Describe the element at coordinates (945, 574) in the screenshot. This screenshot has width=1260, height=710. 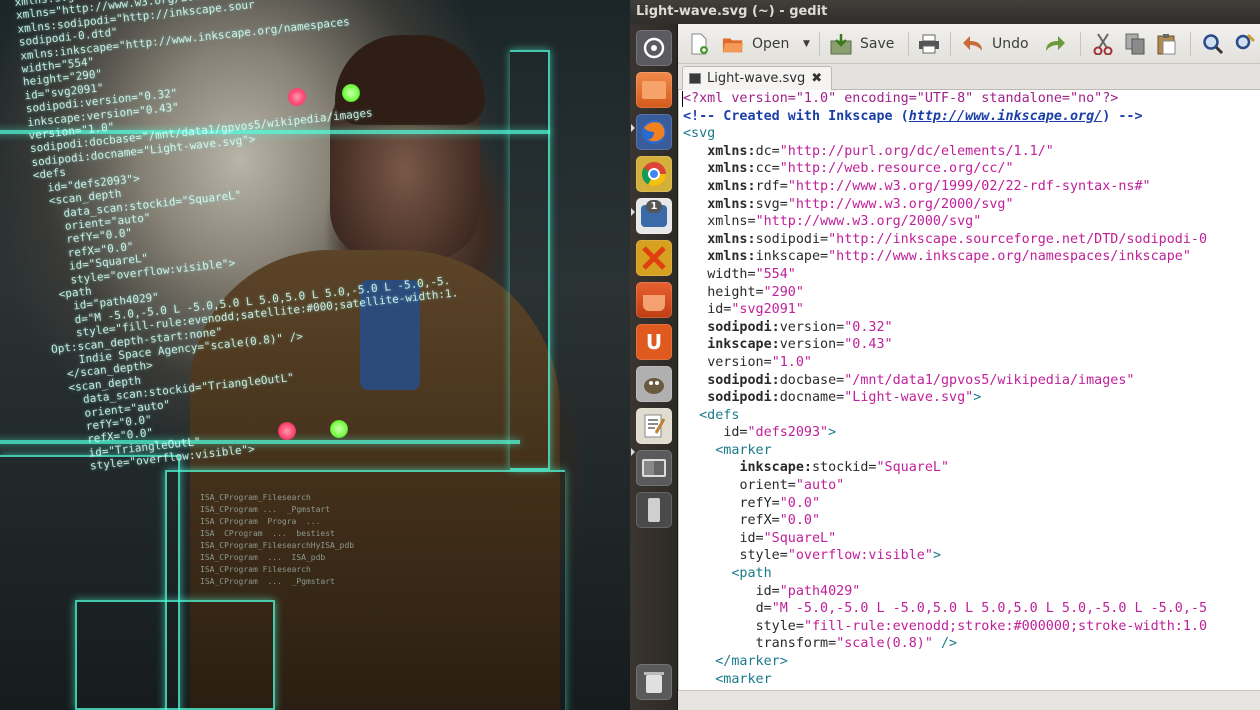
I see `code-line: <path` at that location.